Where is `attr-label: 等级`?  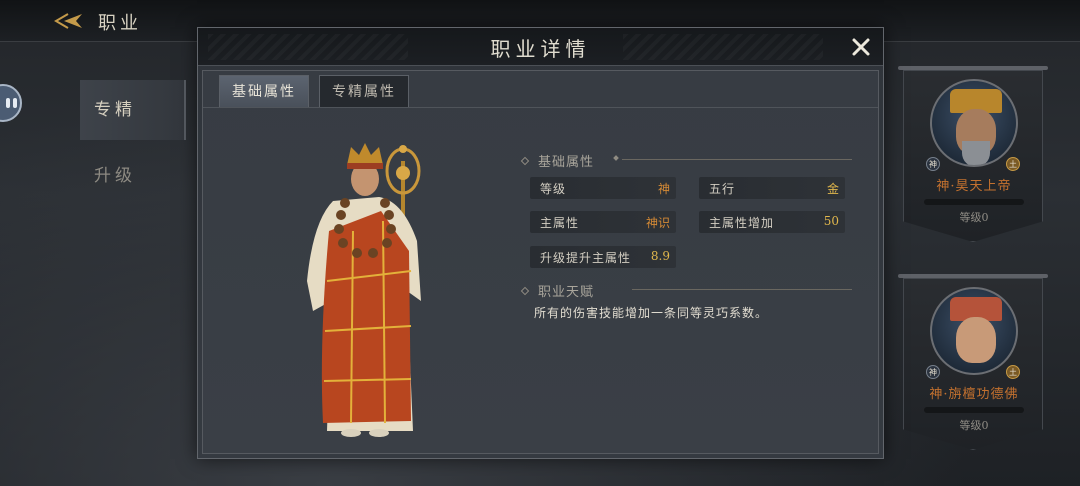 attr-label: 等级 is located at coordinates (553, 189).